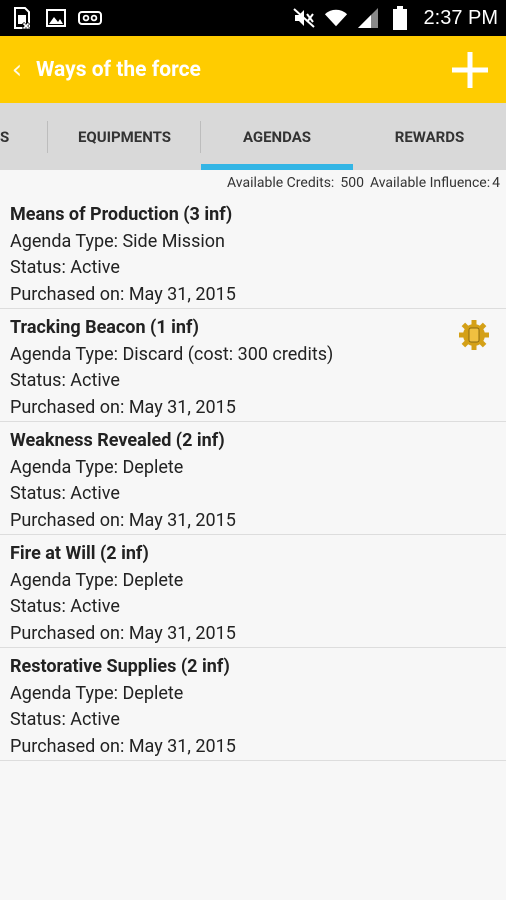  I want to click on tab-rewards: REWARDS, so click(429, 136).